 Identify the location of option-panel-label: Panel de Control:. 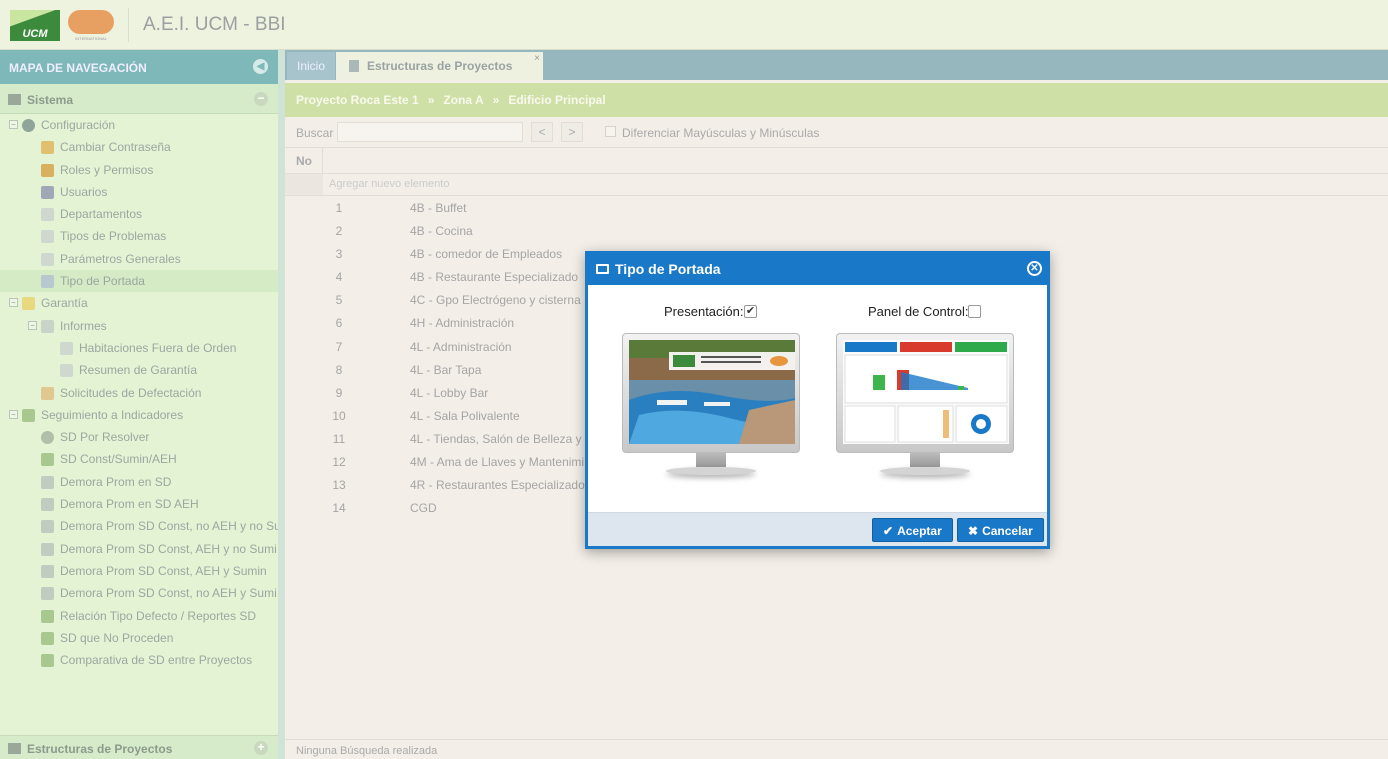
(918, 311).